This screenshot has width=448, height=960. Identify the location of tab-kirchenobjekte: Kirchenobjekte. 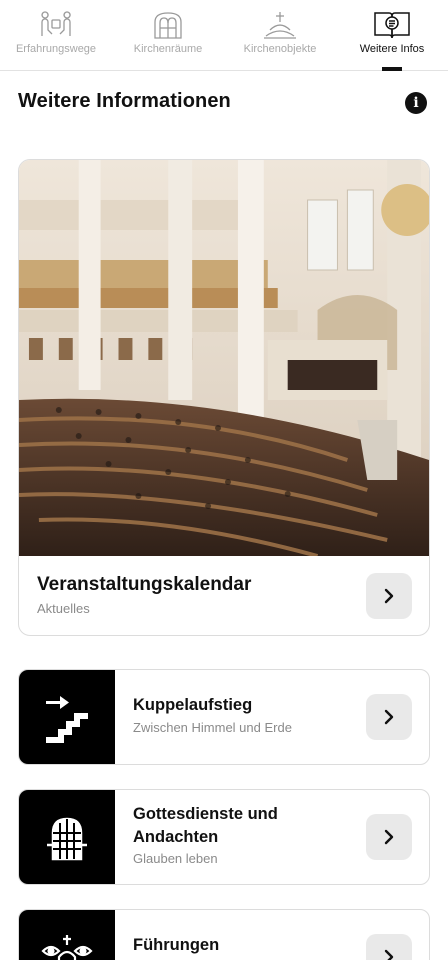
(280, 35).